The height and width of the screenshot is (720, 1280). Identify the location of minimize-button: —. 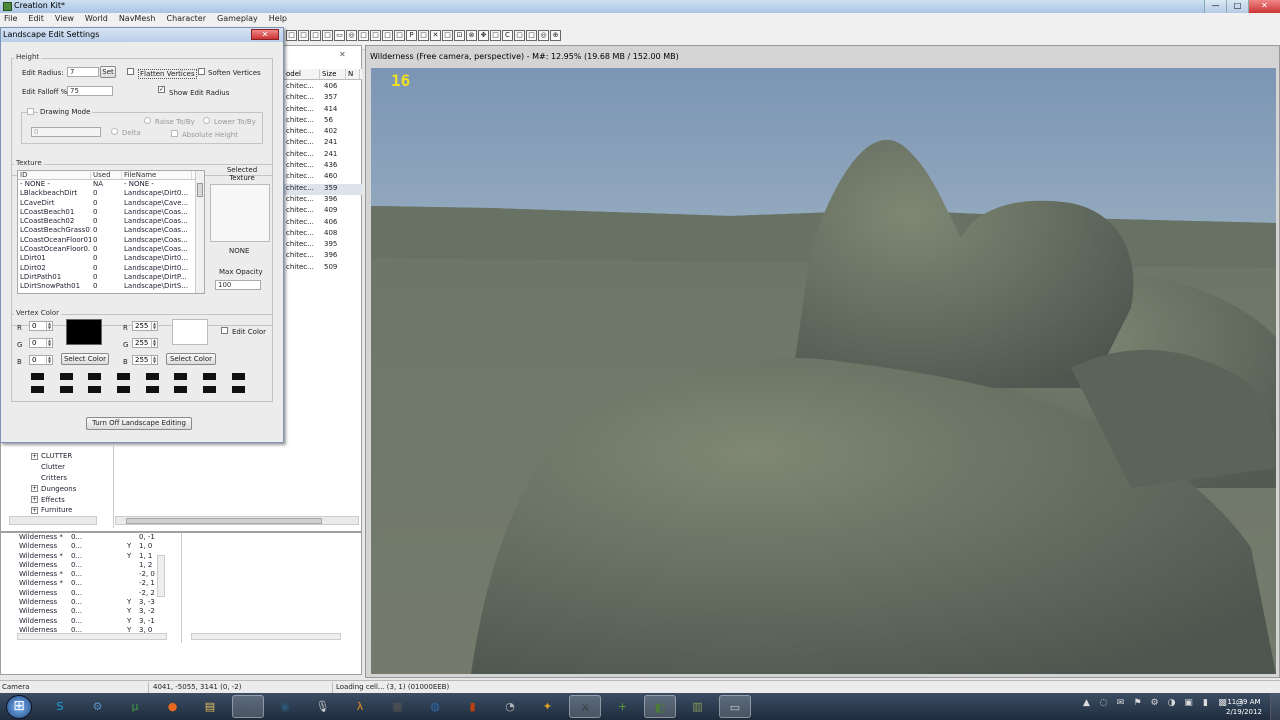
(1215, 6).